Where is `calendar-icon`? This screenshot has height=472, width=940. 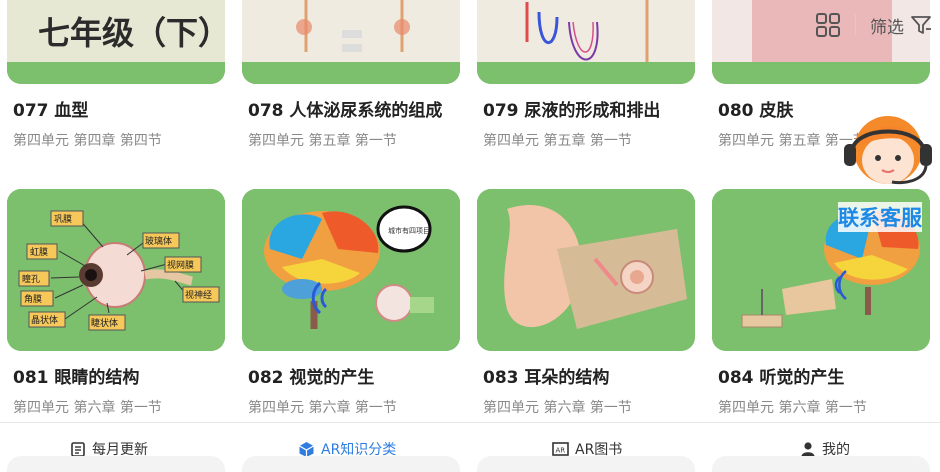
calendar-icon is located at coordinates (78, 449).